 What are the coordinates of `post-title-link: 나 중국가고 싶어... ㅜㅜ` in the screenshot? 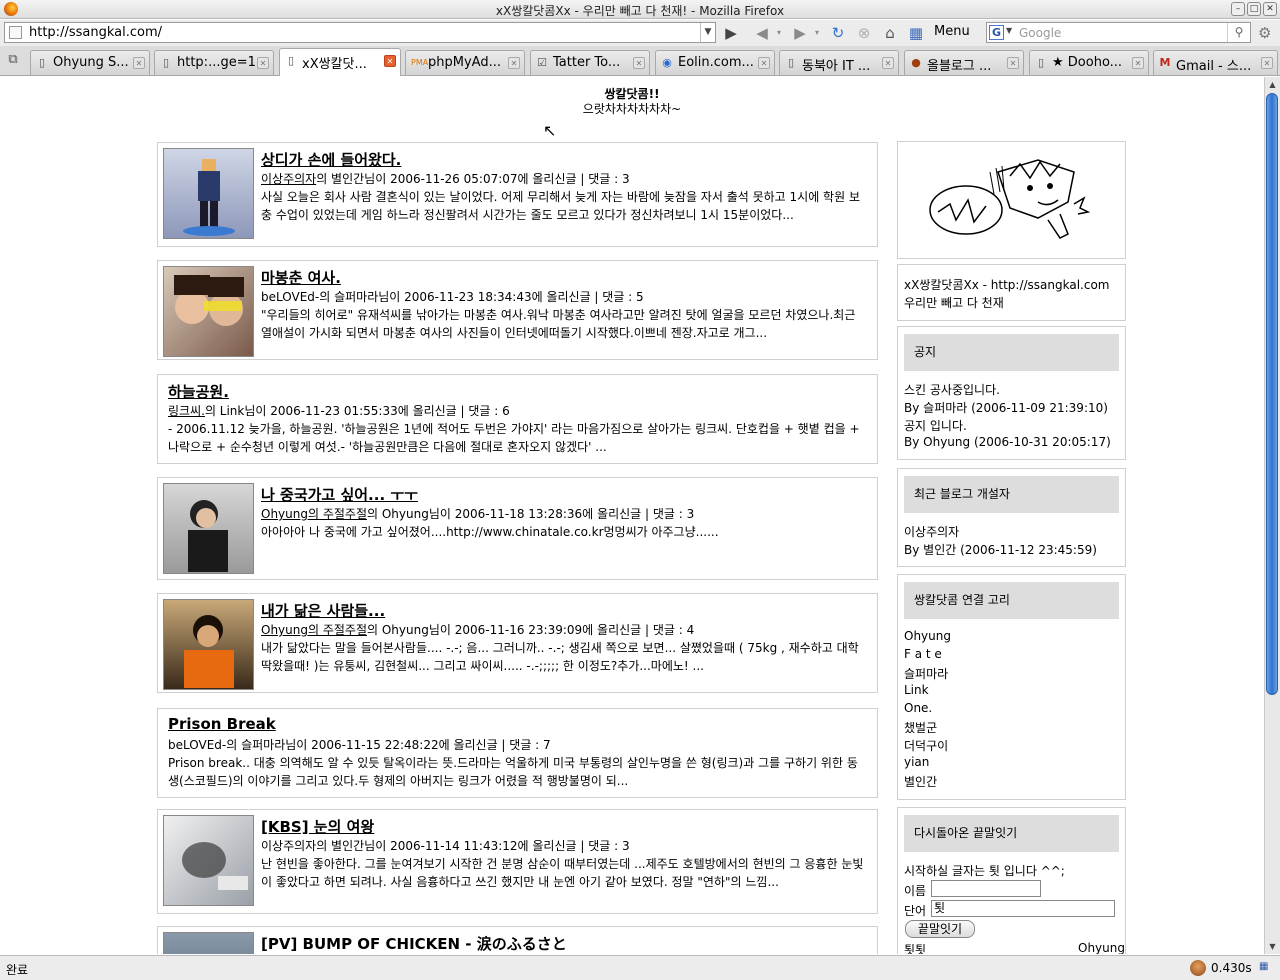 It's located at (339, 494).